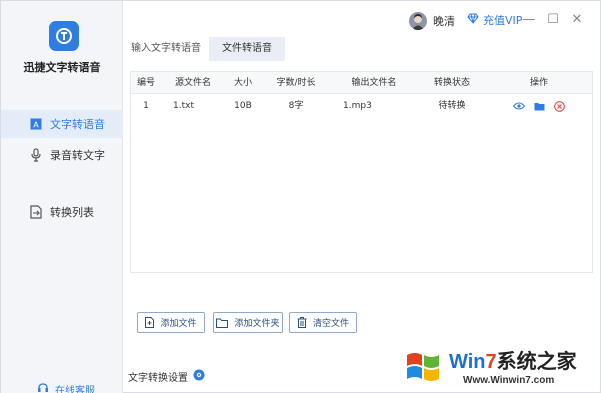 Image resolution: width=601 pixels, height=393 pixels. What do you see at coordinates (62, 67) in the screenshot?
I see `app-name: 迅捷文字转语音` at bounding box center [62, 67].